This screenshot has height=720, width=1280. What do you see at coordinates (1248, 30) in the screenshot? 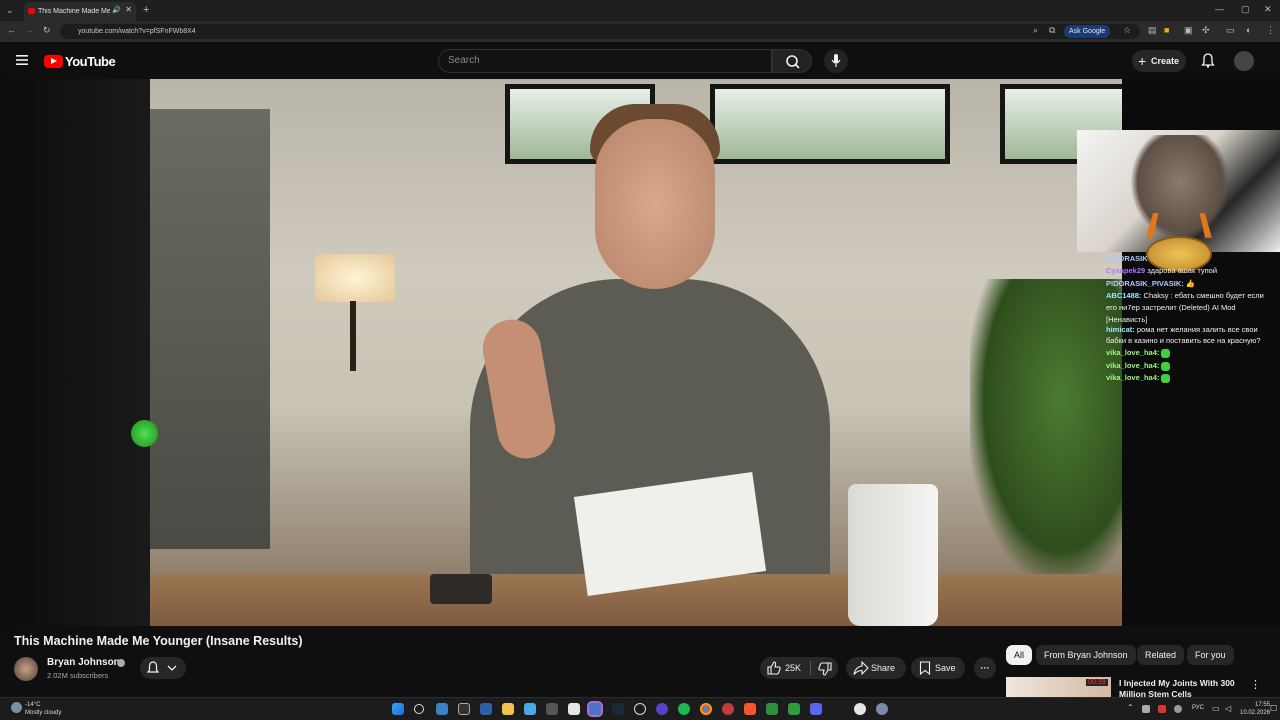
I see `profile-icon: ◐` at bounding box center [1248, 30].